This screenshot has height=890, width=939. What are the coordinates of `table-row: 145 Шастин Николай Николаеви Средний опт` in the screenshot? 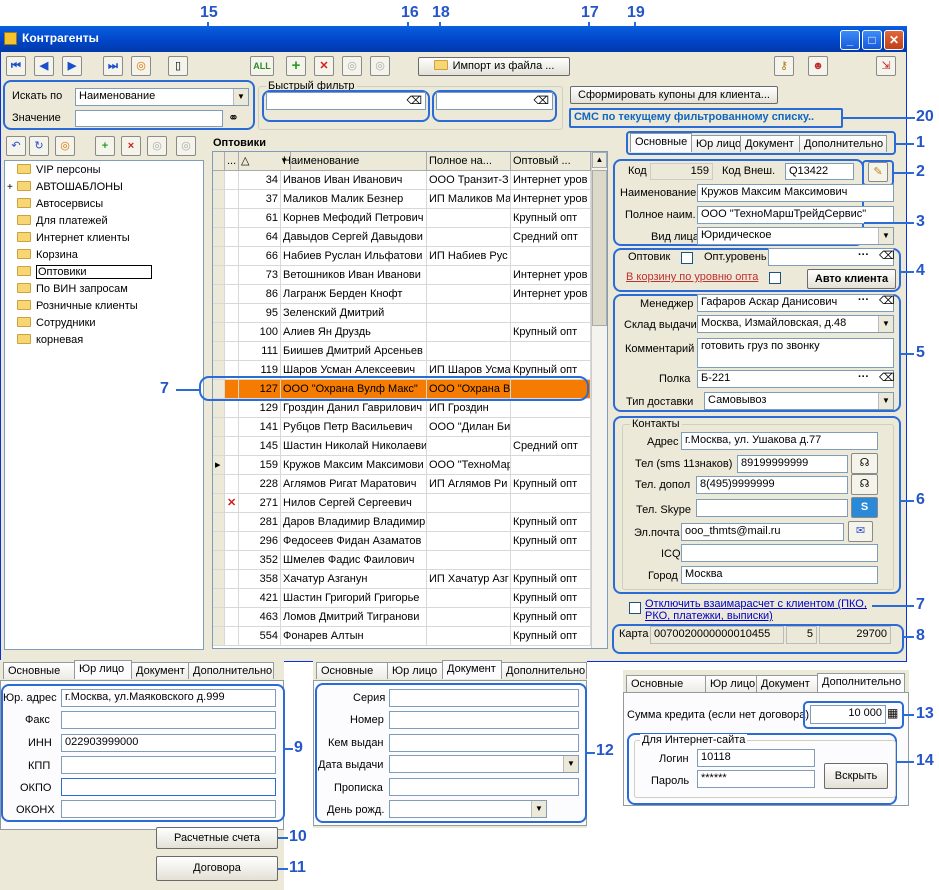 It's located at (402, 446).